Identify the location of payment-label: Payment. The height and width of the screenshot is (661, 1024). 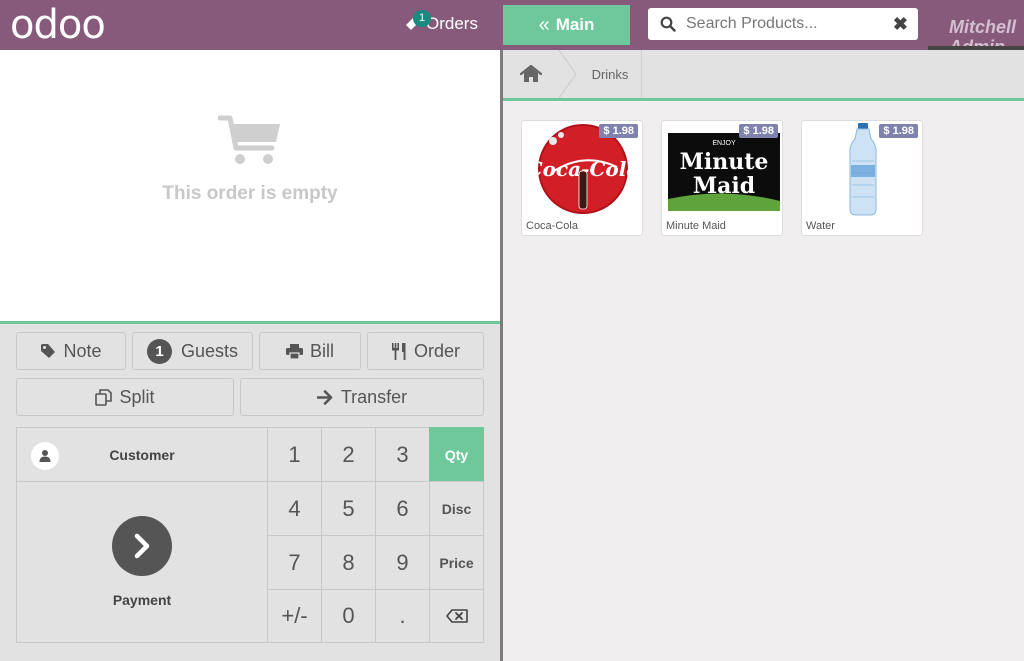
(142, 600).